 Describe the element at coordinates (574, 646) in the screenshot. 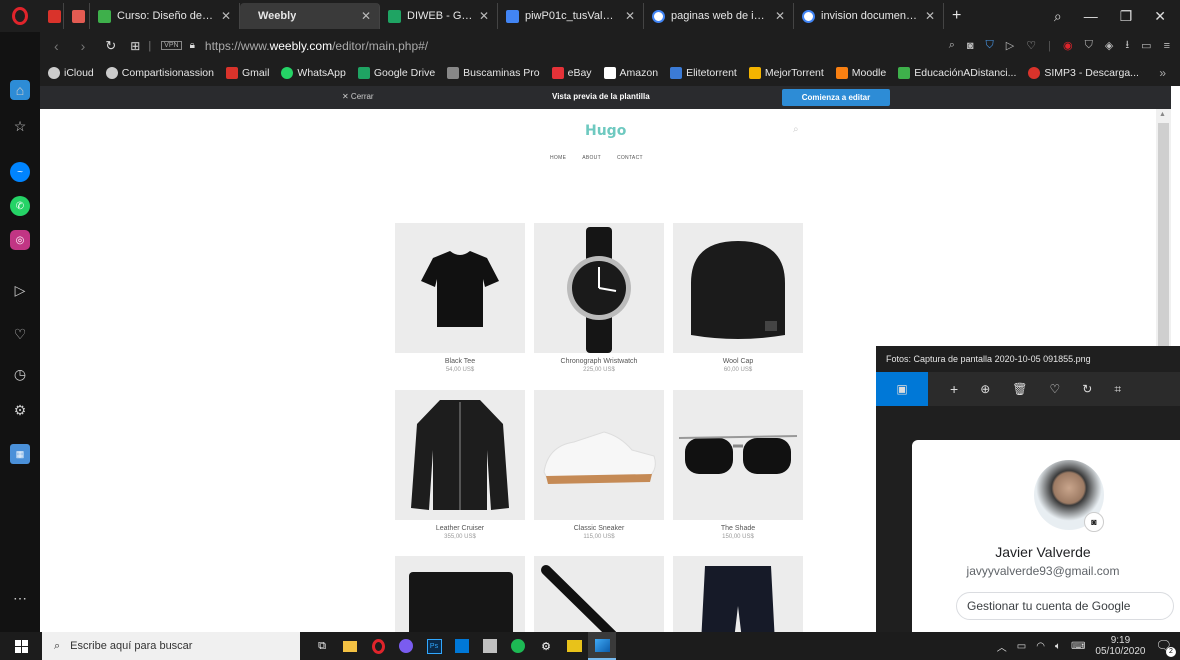

I see `winrar-icon` at that location.